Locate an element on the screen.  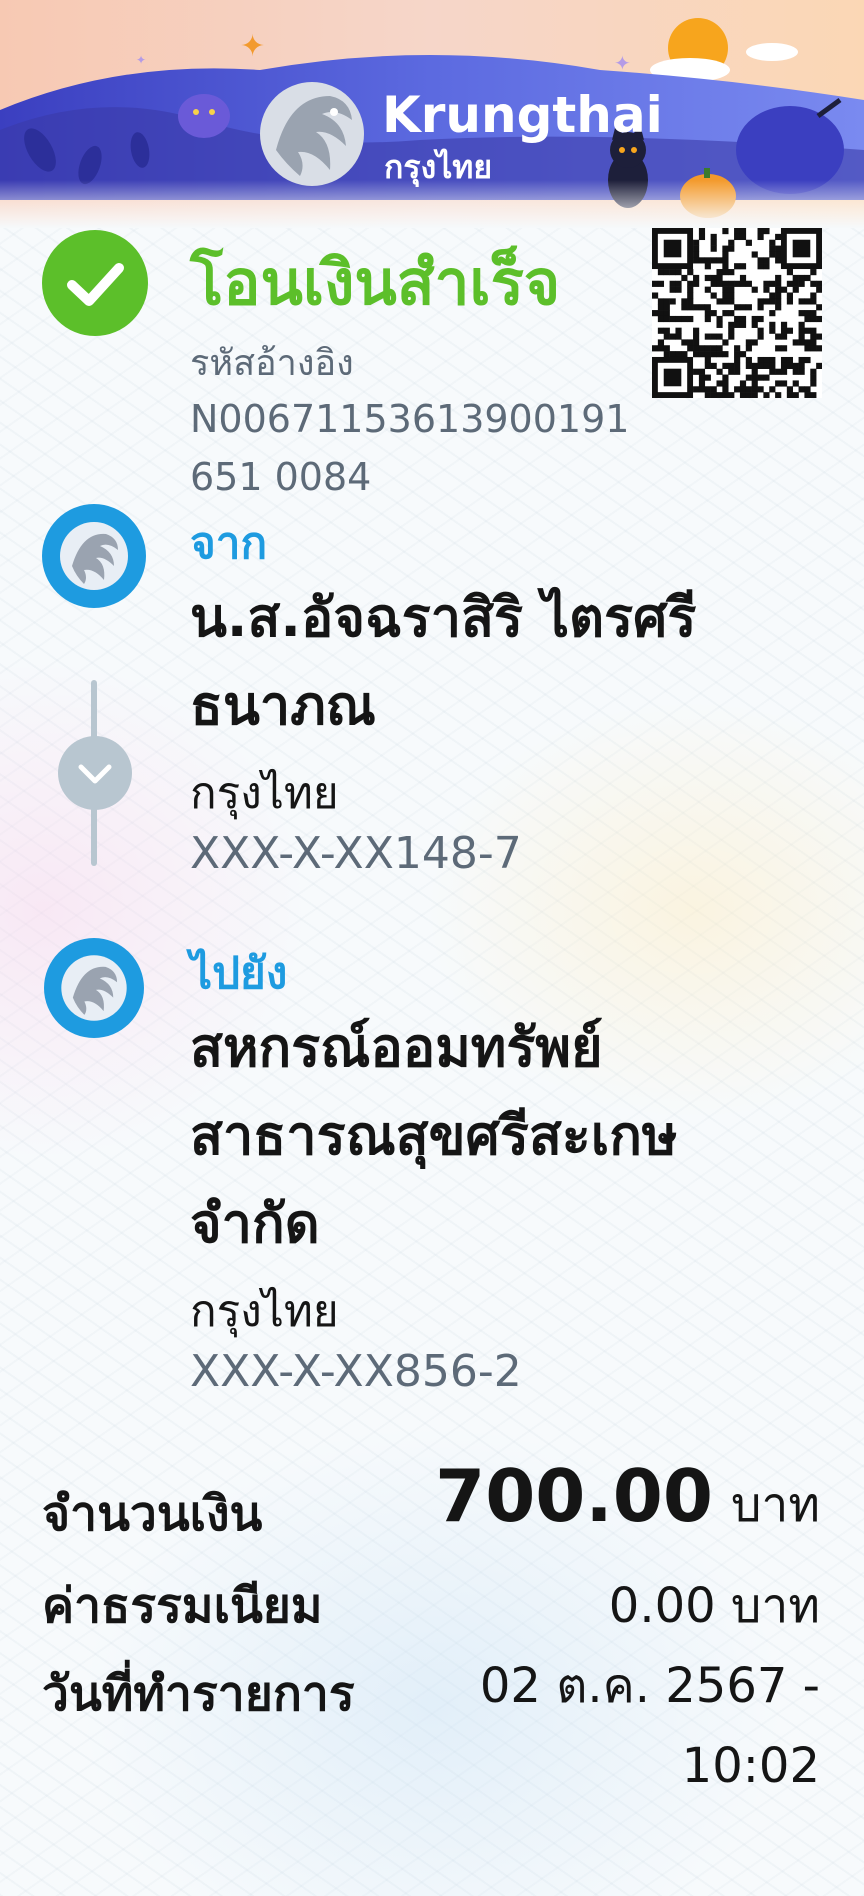
brand-name-thai: กรุงไทย is located at coordinates (438, 167).